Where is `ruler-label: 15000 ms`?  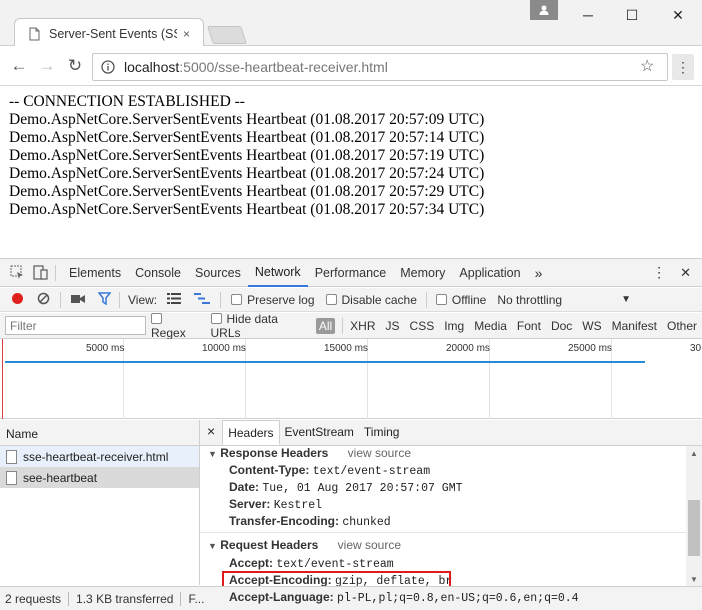 ruler-label: 15000 ms is located at coordinates (346, 348).